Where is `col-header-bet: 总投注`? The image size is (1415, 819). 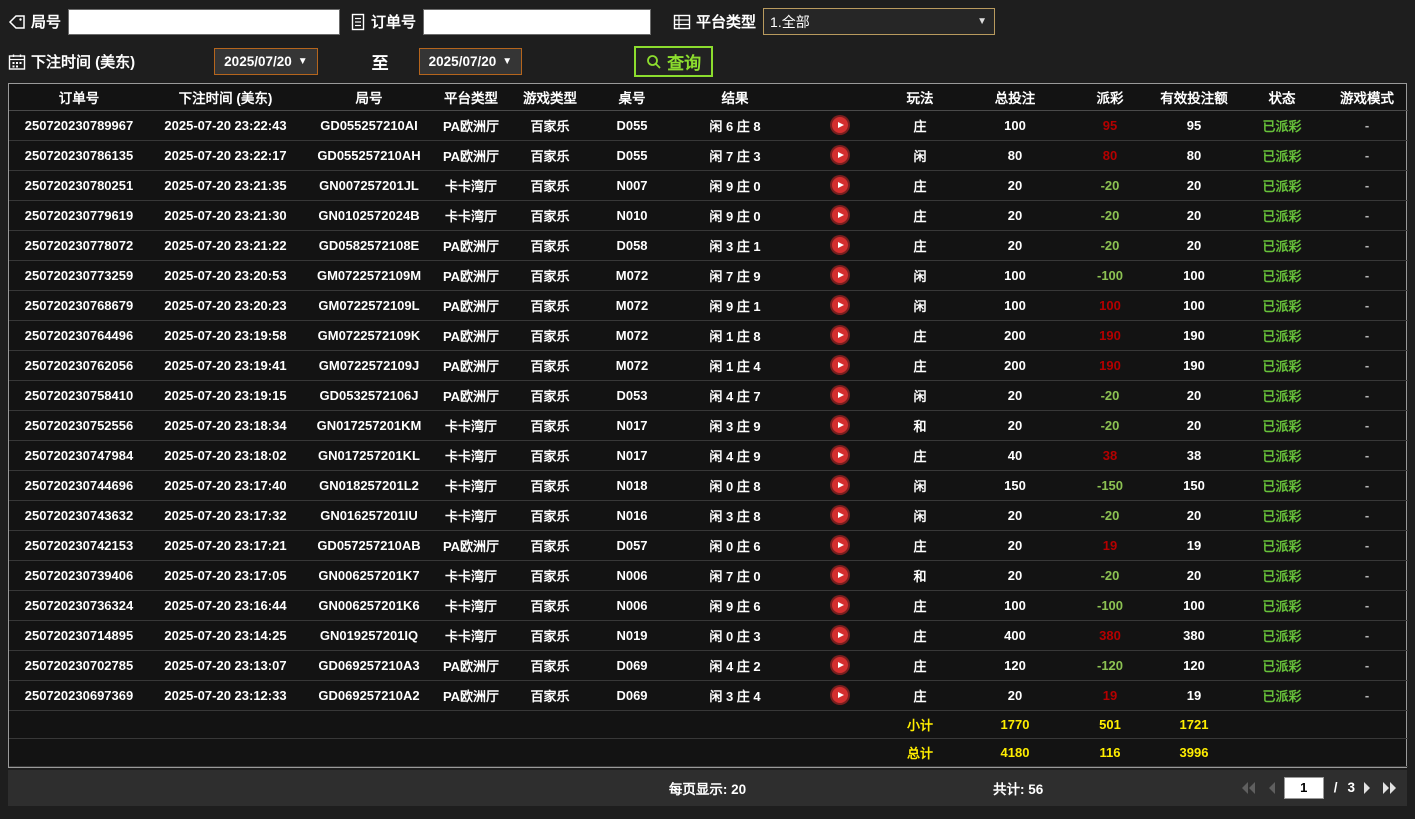
col-header-bet: 总投注 is located at coordinates (1015, 97).